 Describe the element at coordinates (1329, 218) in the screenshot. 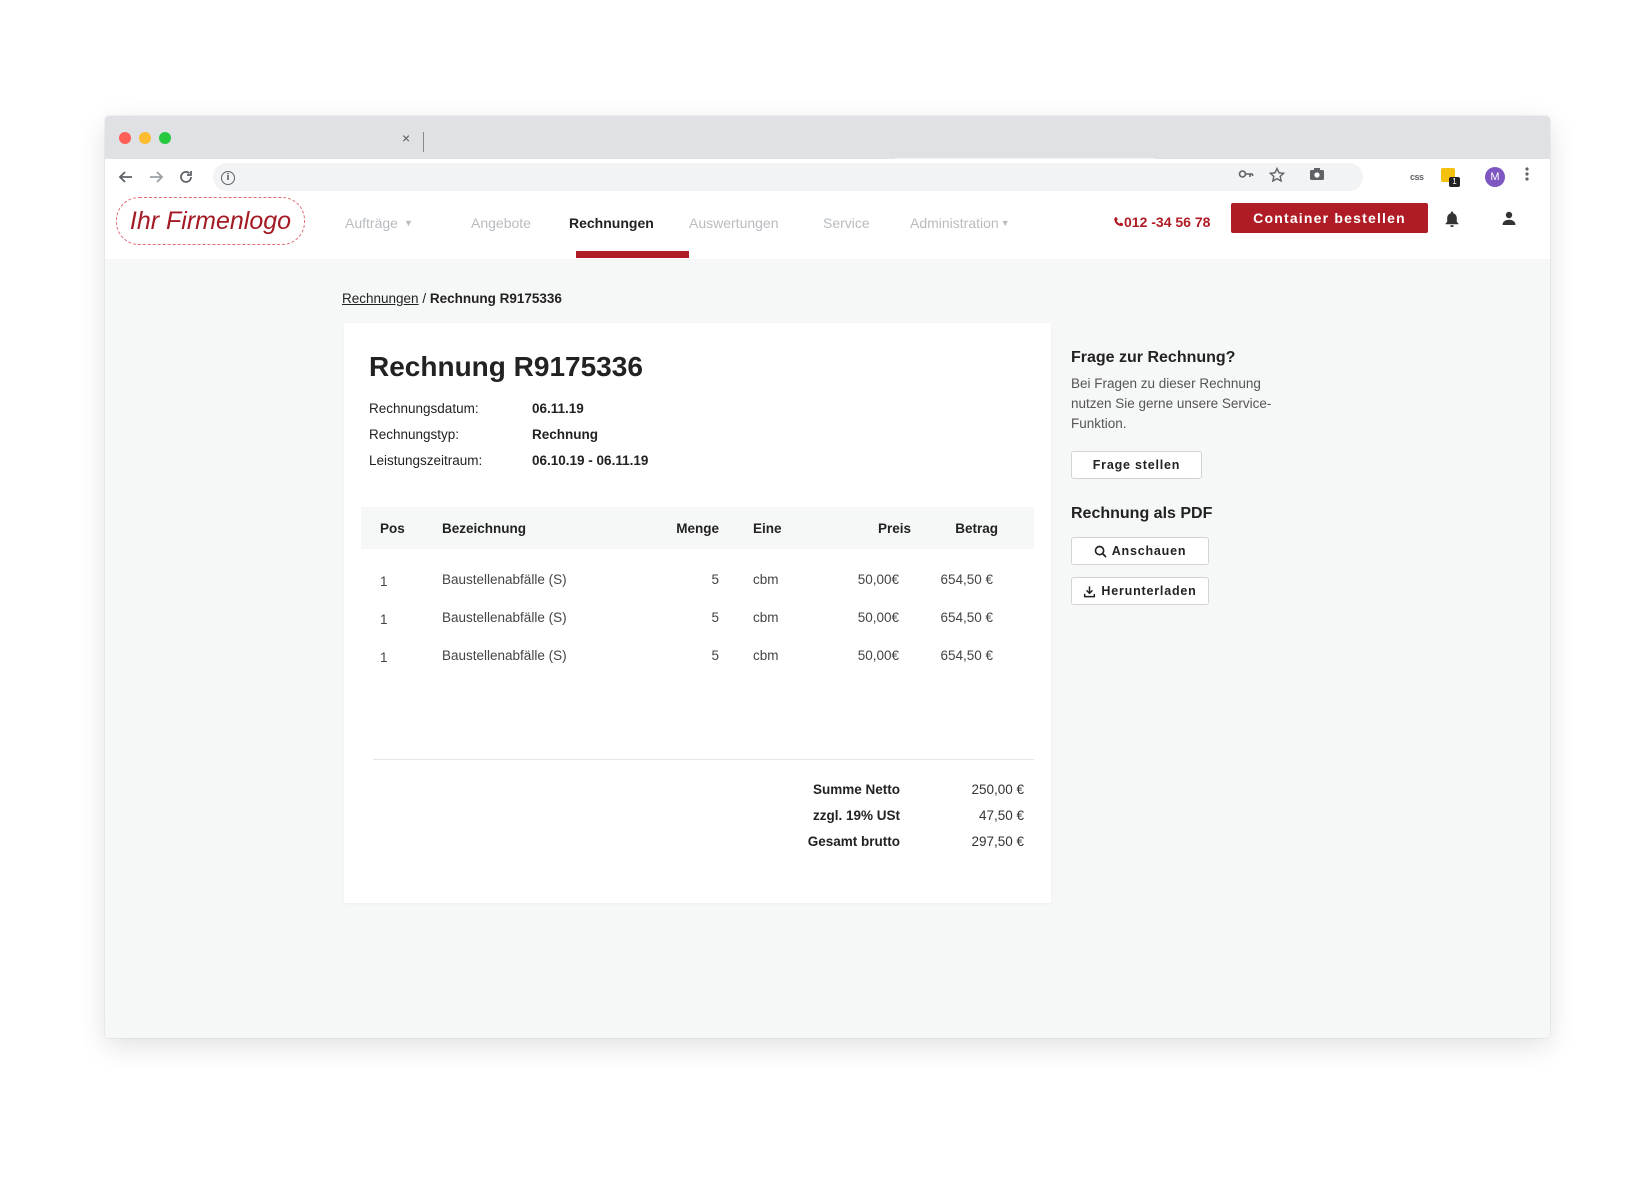

I see `order-container-button: Container bestellen` at that location.